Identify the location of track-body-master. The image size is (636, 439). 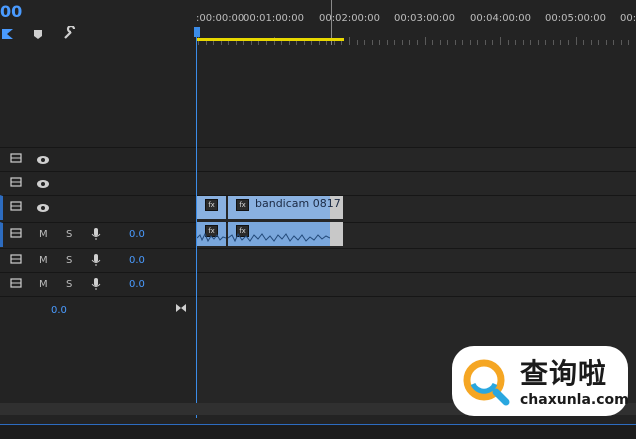
(416, 309).